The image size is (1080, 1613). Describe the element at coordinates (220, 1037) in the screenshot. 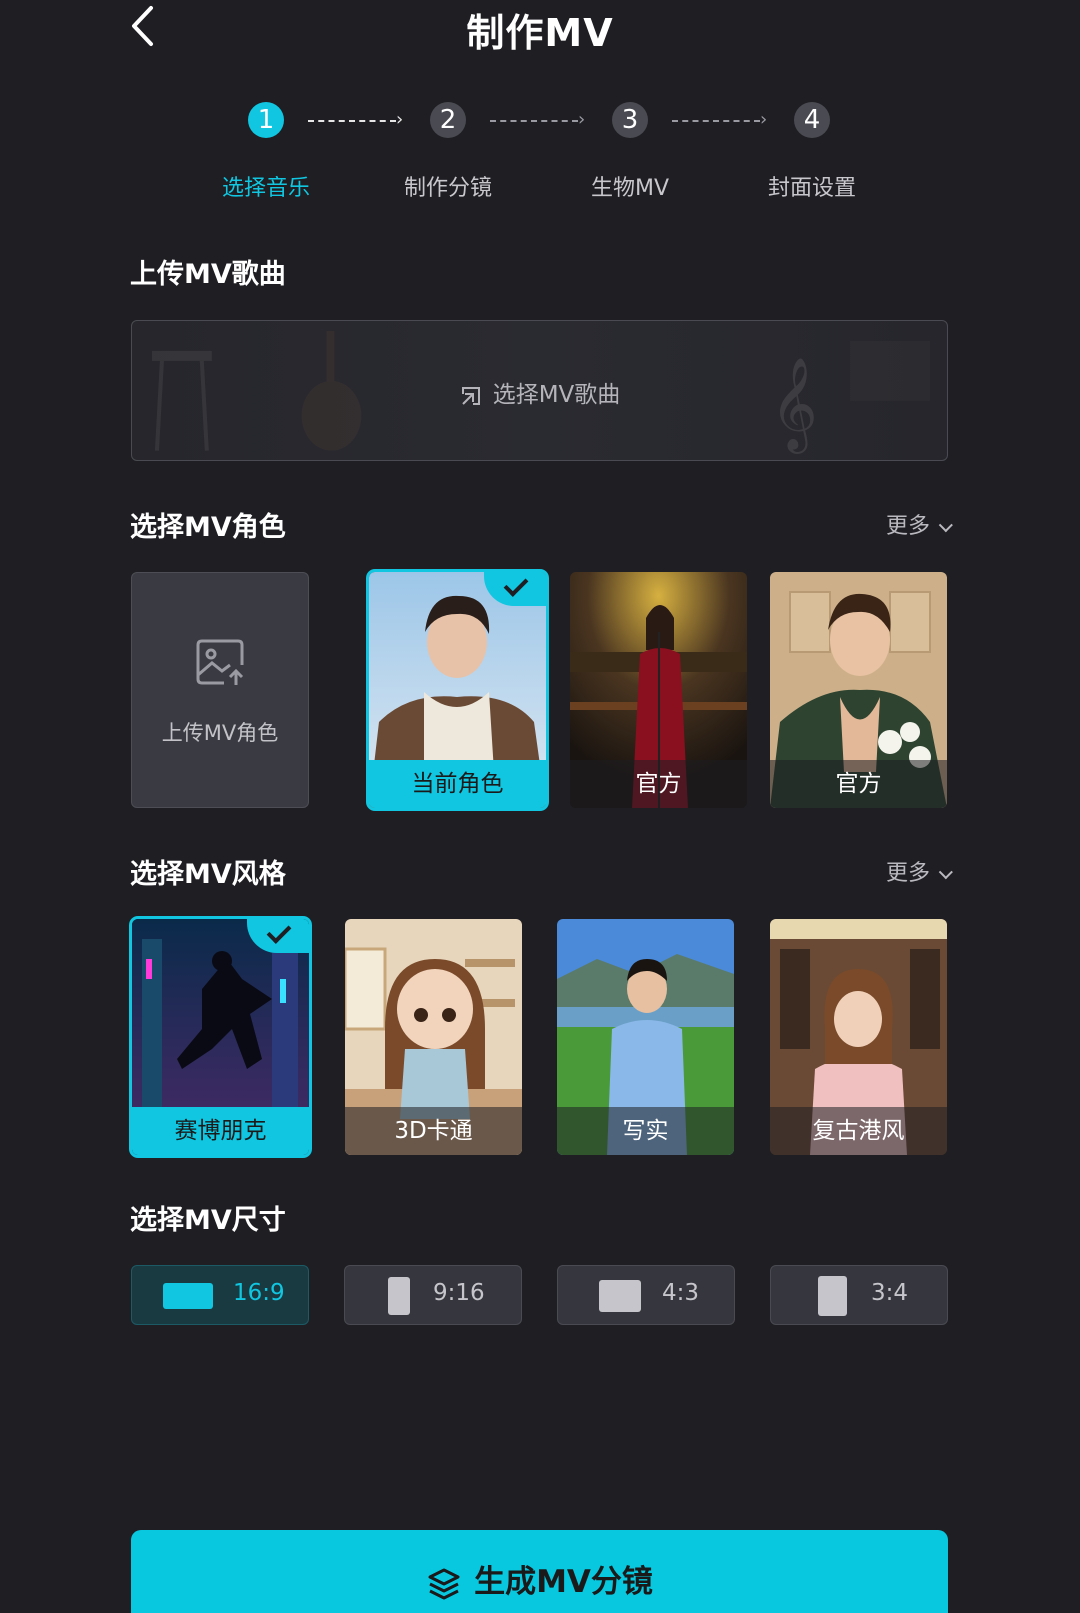

I see `style-card-cyberpunk: 赛博朋克` at that location.